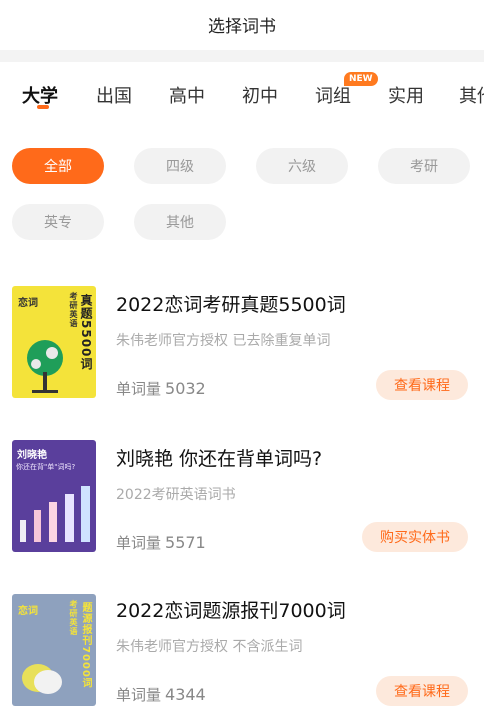 The height and width of the screenshot is (720, 484). I want to click on book-subtitle: 2022考研英语词书, so click(176, 495).